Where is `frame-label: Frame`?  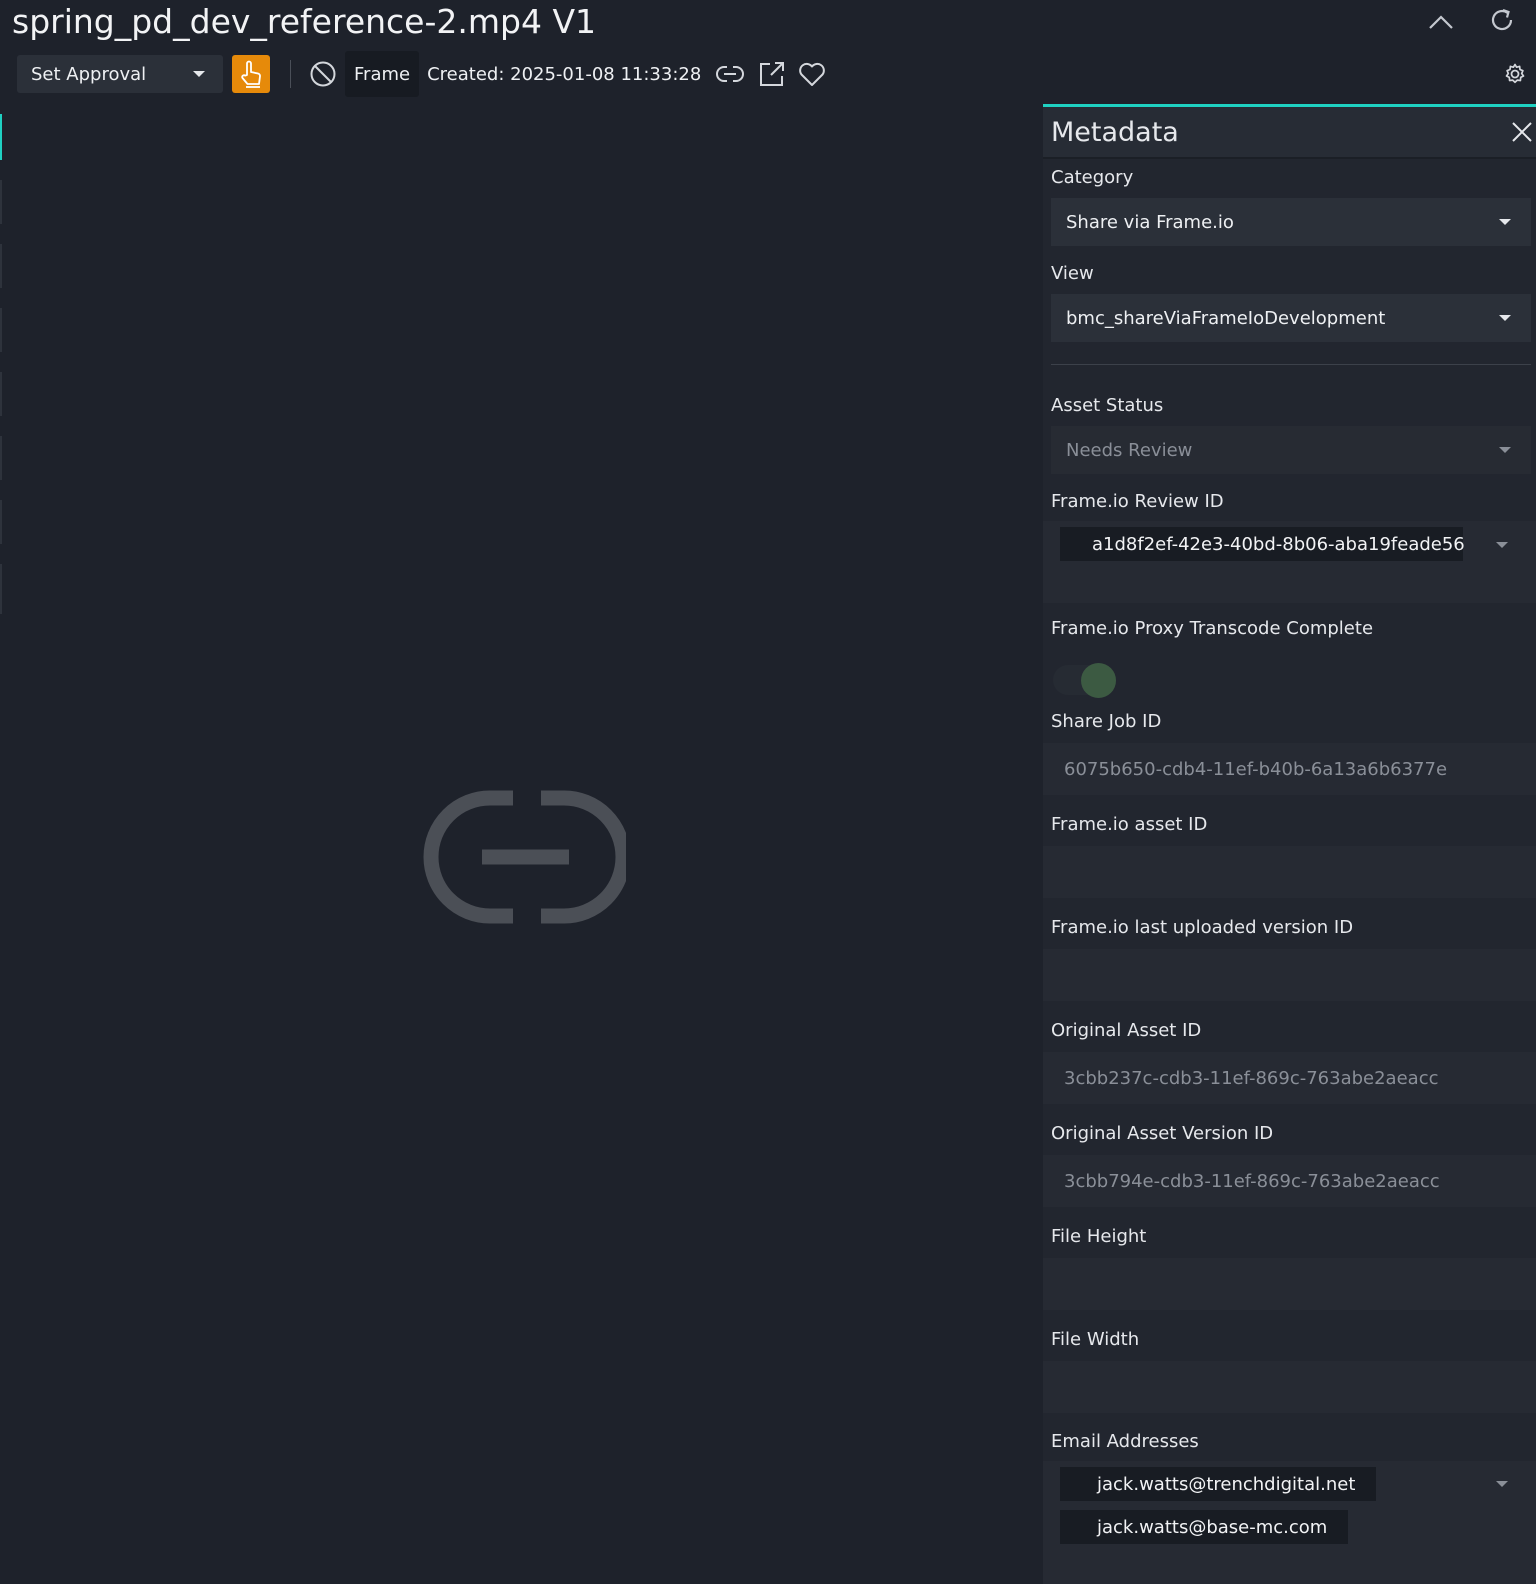
frame-label: Frame is located at coordinates (382, 74).